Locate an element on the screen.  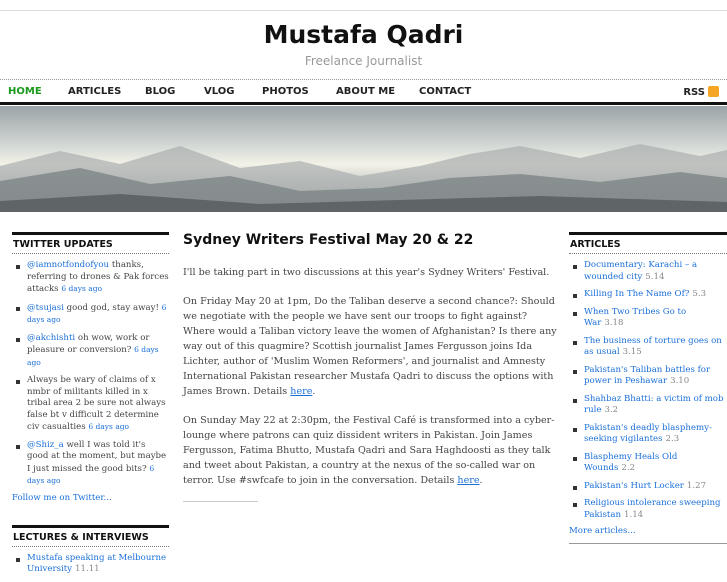
rss-label: RSS is located at coordinates (694, 92).